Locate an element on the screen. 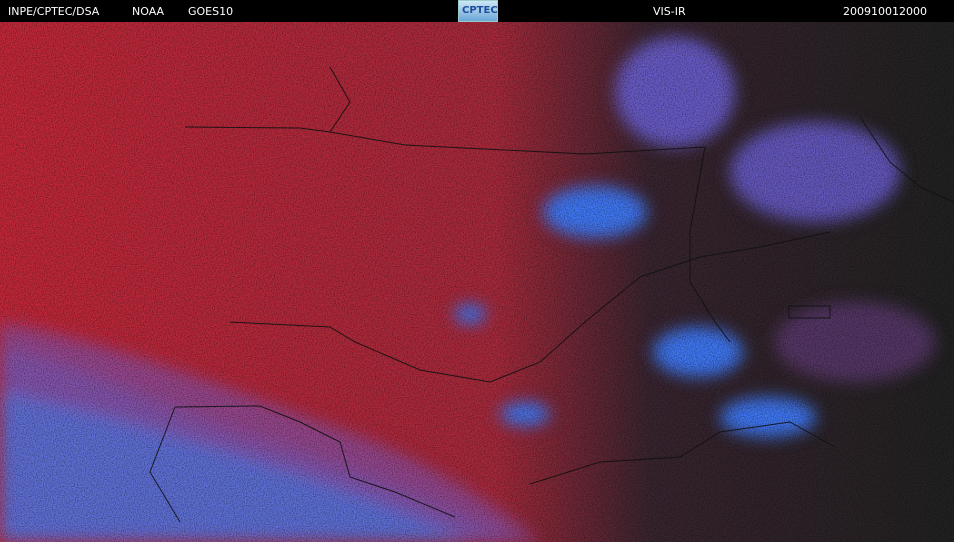  agency-label: NOAA is located at coordinates (148, 11).